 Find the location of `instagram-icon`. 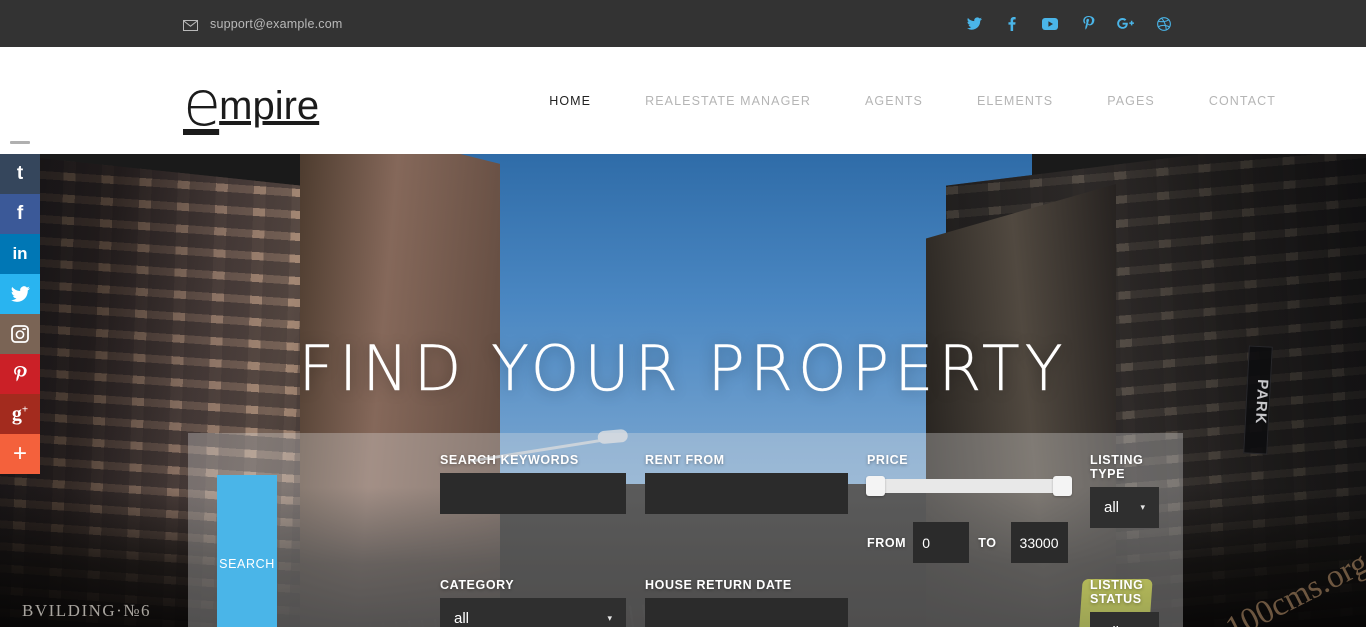

instagram-icon is located at coordinates (20, 334).